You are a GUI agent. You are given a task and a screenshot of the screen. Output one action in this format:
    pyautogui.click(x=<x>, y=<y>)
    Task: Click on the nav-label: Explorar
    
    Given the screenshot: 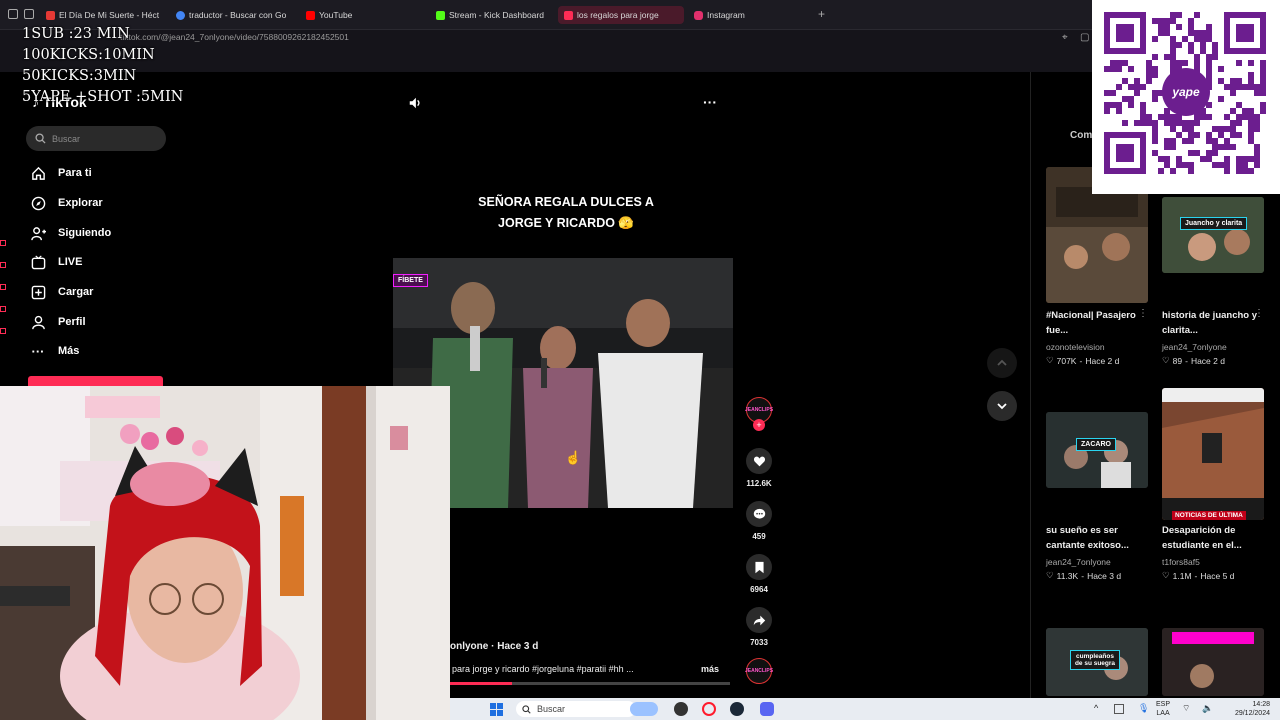 What is the action you would take?
    pyautogui.click(x=80, y=203)
    